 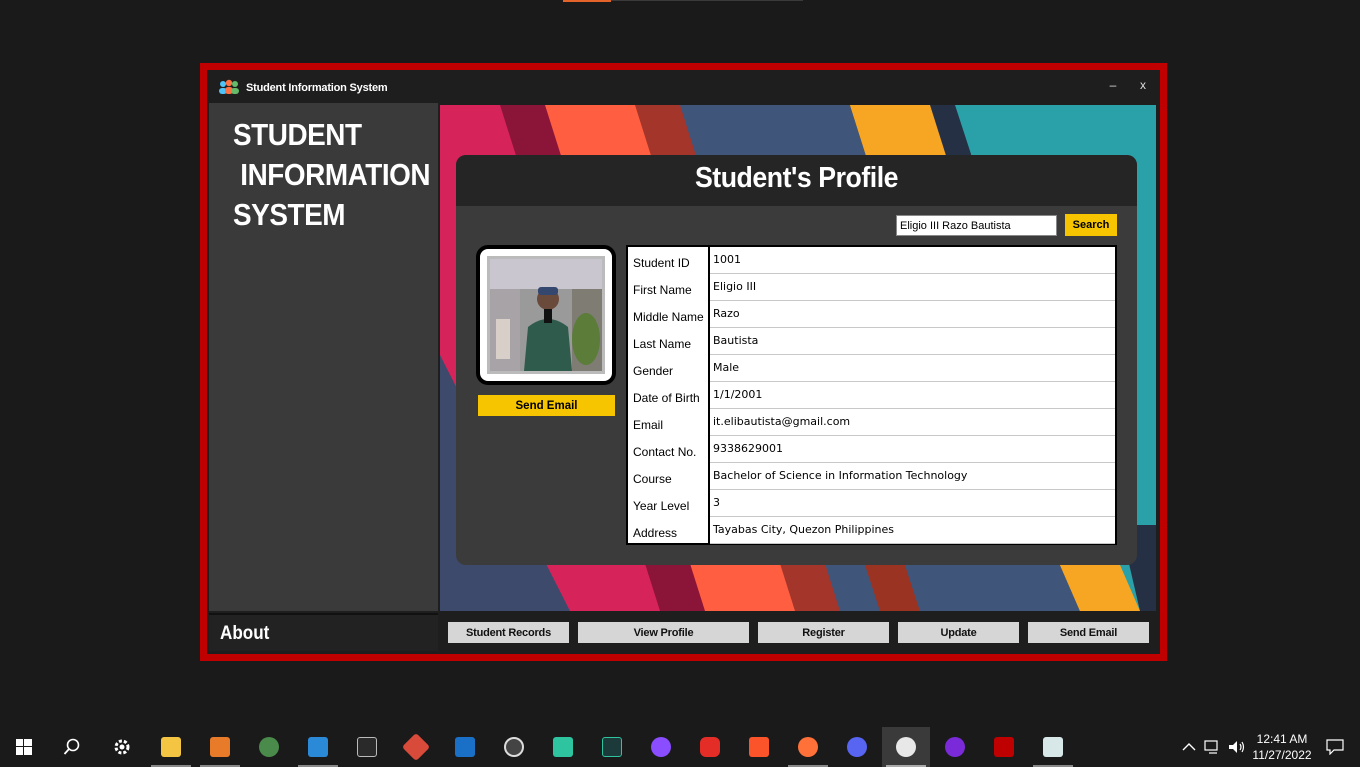 What do you see at coordinates (1282, 755) in the screenshot?
I see `clock-date: 11/27/2022` at bounding box center [1282, 755].